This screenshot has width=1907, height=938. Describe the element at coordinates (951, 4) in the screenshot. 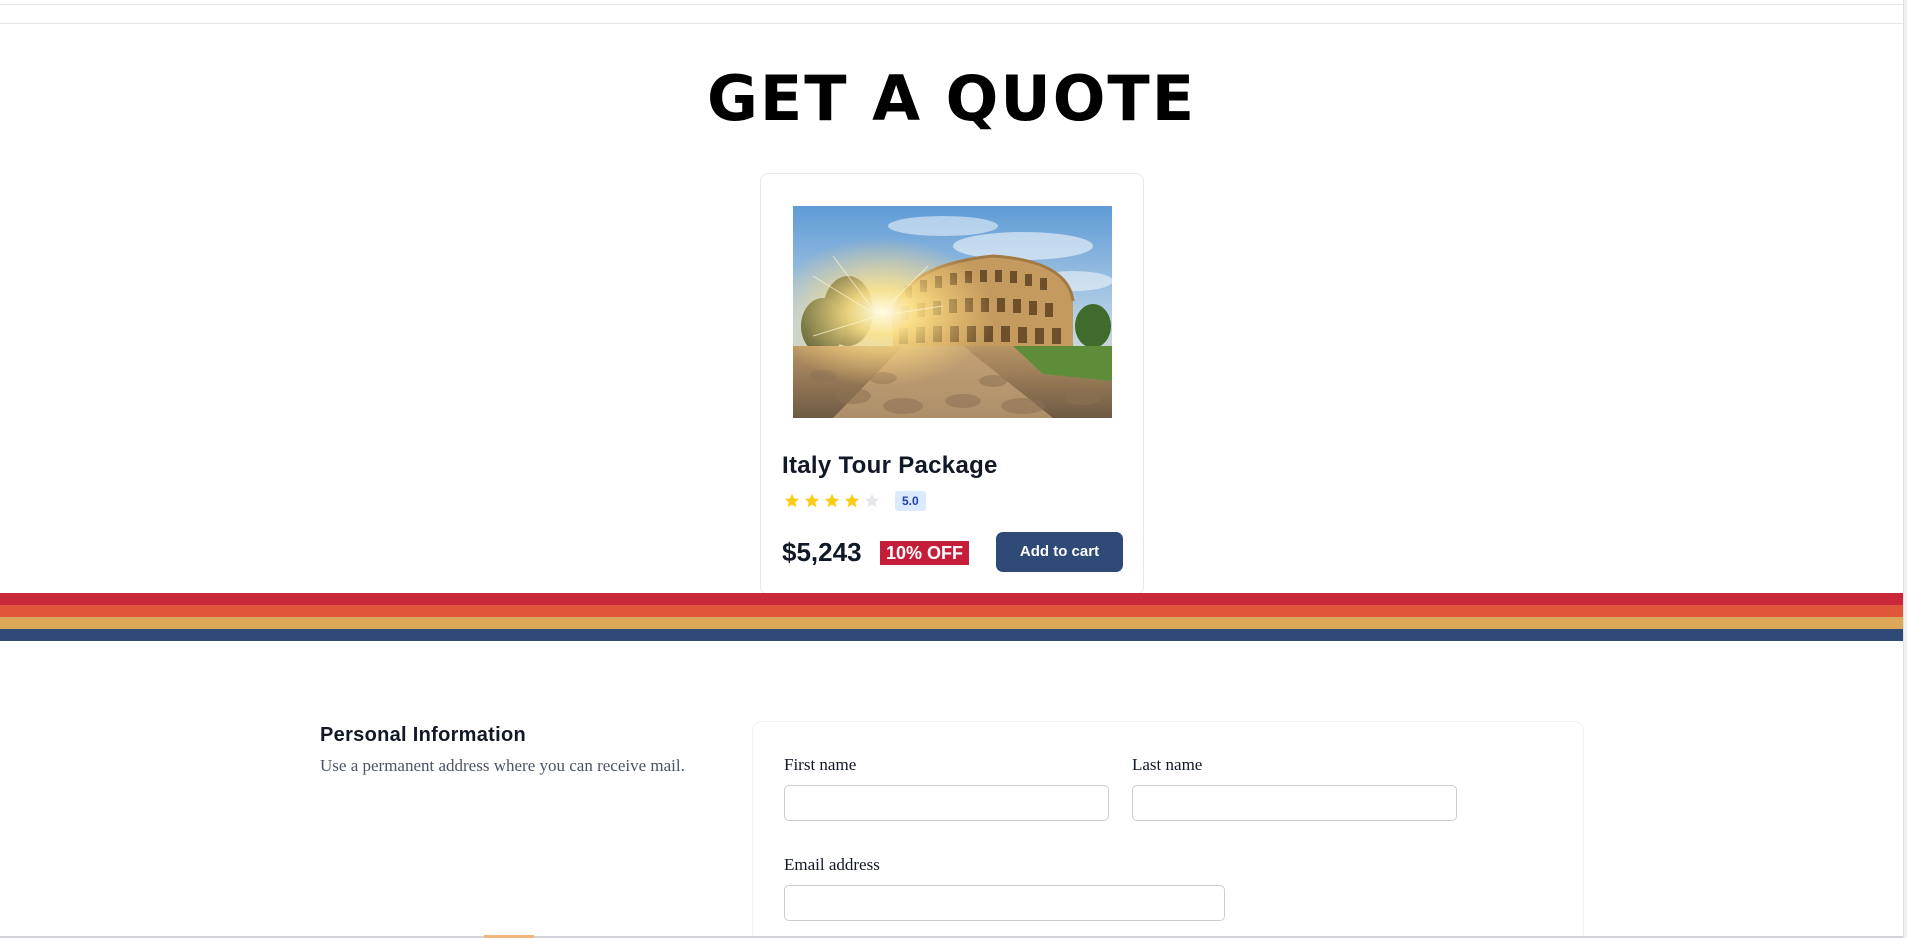

I see `header-divider` at that location.